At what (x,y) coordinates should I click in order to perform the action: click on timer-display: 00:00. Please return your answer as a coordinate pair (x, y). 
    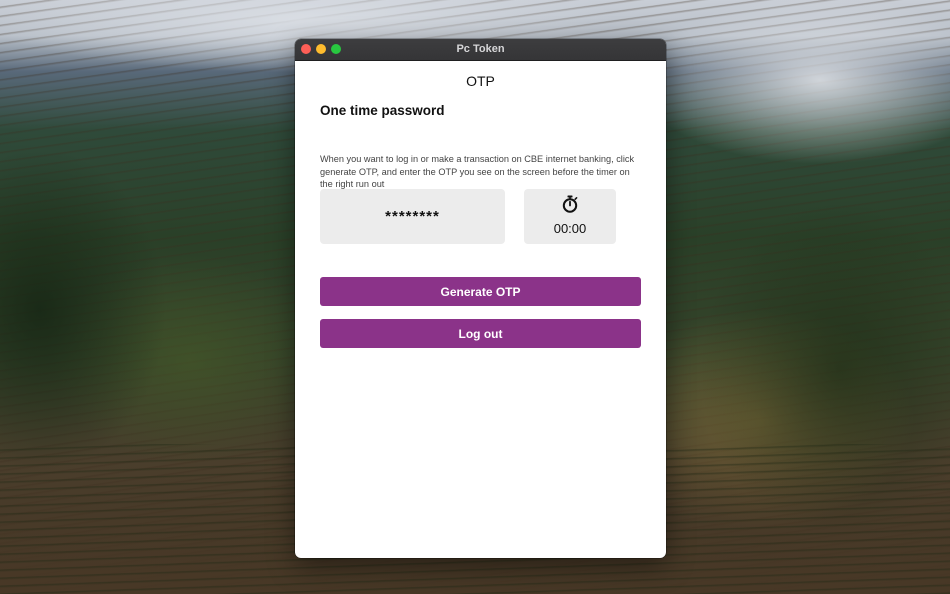
    Looking at the image, I should click on (570, 216).